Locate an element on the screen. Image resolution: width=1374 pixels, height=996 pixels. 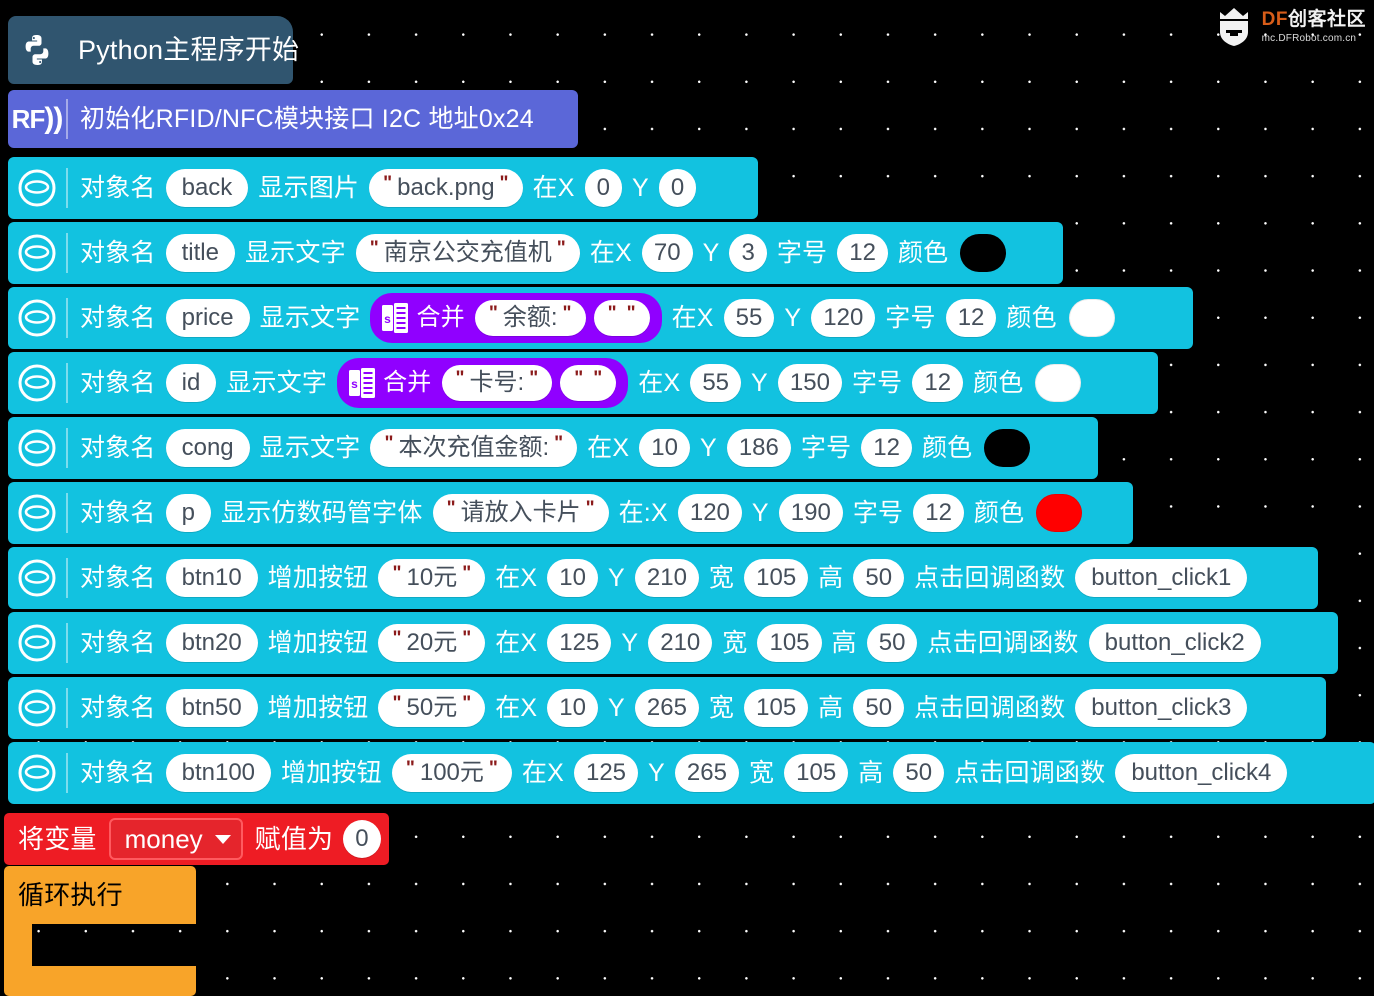
display-block-row: 对象名 back 显示图片 " back.png " 在X 0 Y 0 is located at coordinates (383, 188).